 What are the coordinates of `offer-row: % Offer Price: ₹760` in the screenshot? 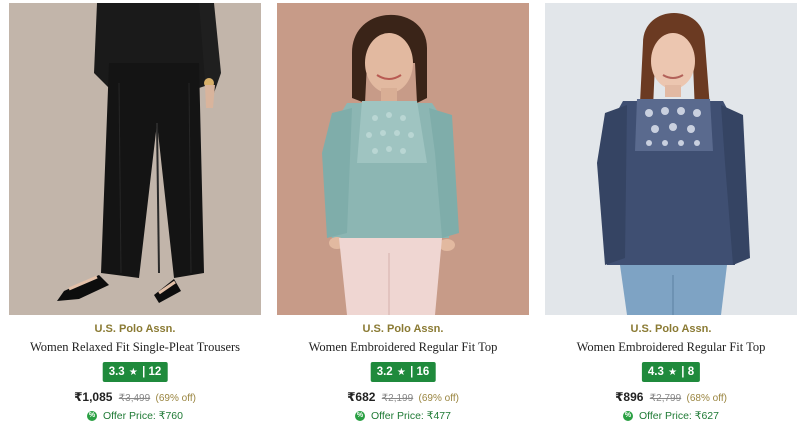 It's located at (135, 416).